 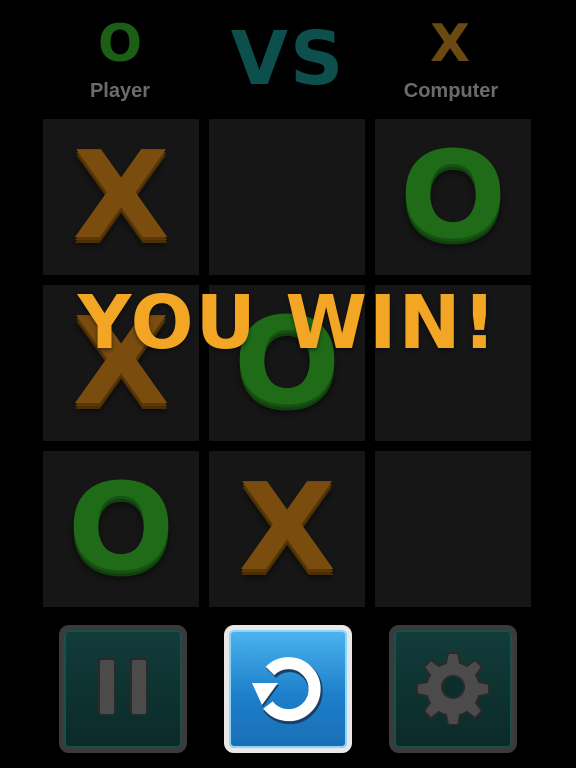 I want to click on board-cell-8: X, so click(x=287, y=529).